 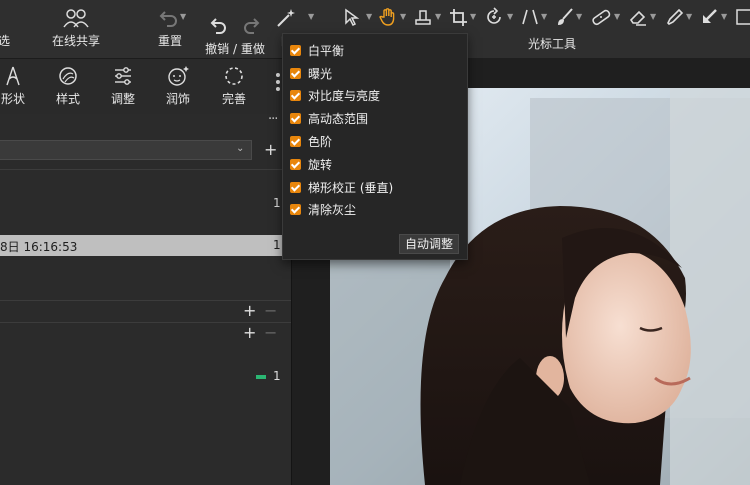 What do you see at coordinates (12, 99) in the screenshot?
I see `shape-label: 形状` at bounding box center [12, 99].